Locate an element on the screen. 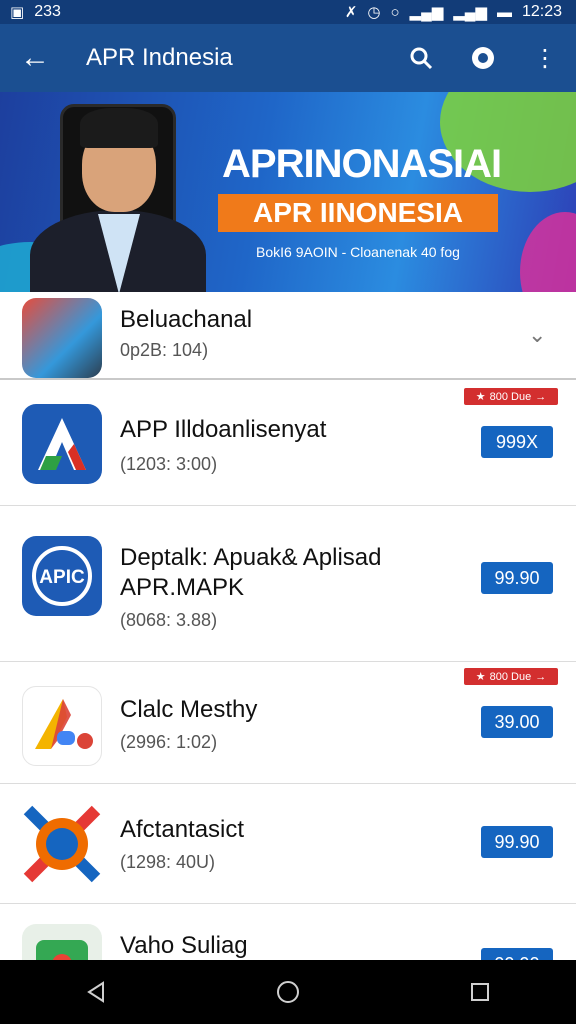 The image size is (576, 1024). category-title: Beluachanal is located at coordinates (186, 319).